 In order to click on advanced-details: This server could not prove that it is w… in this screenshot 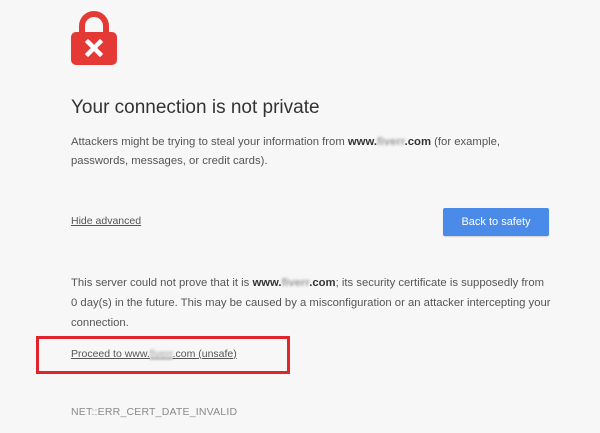, I will do `click(311, 303)`.